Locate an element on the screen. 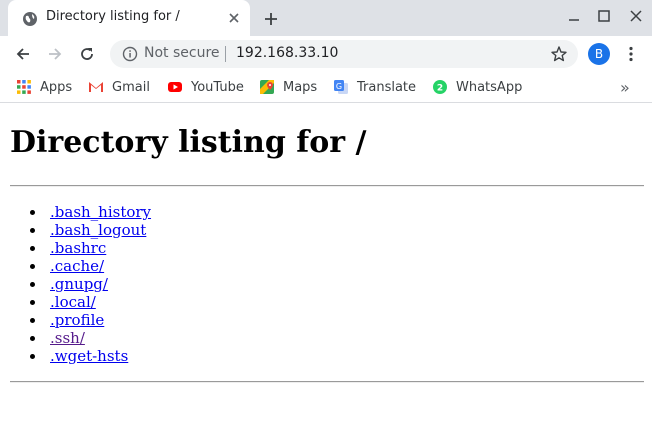  address-bar: Not secure 192.168.33.10 is located at coordinates (344, 54).